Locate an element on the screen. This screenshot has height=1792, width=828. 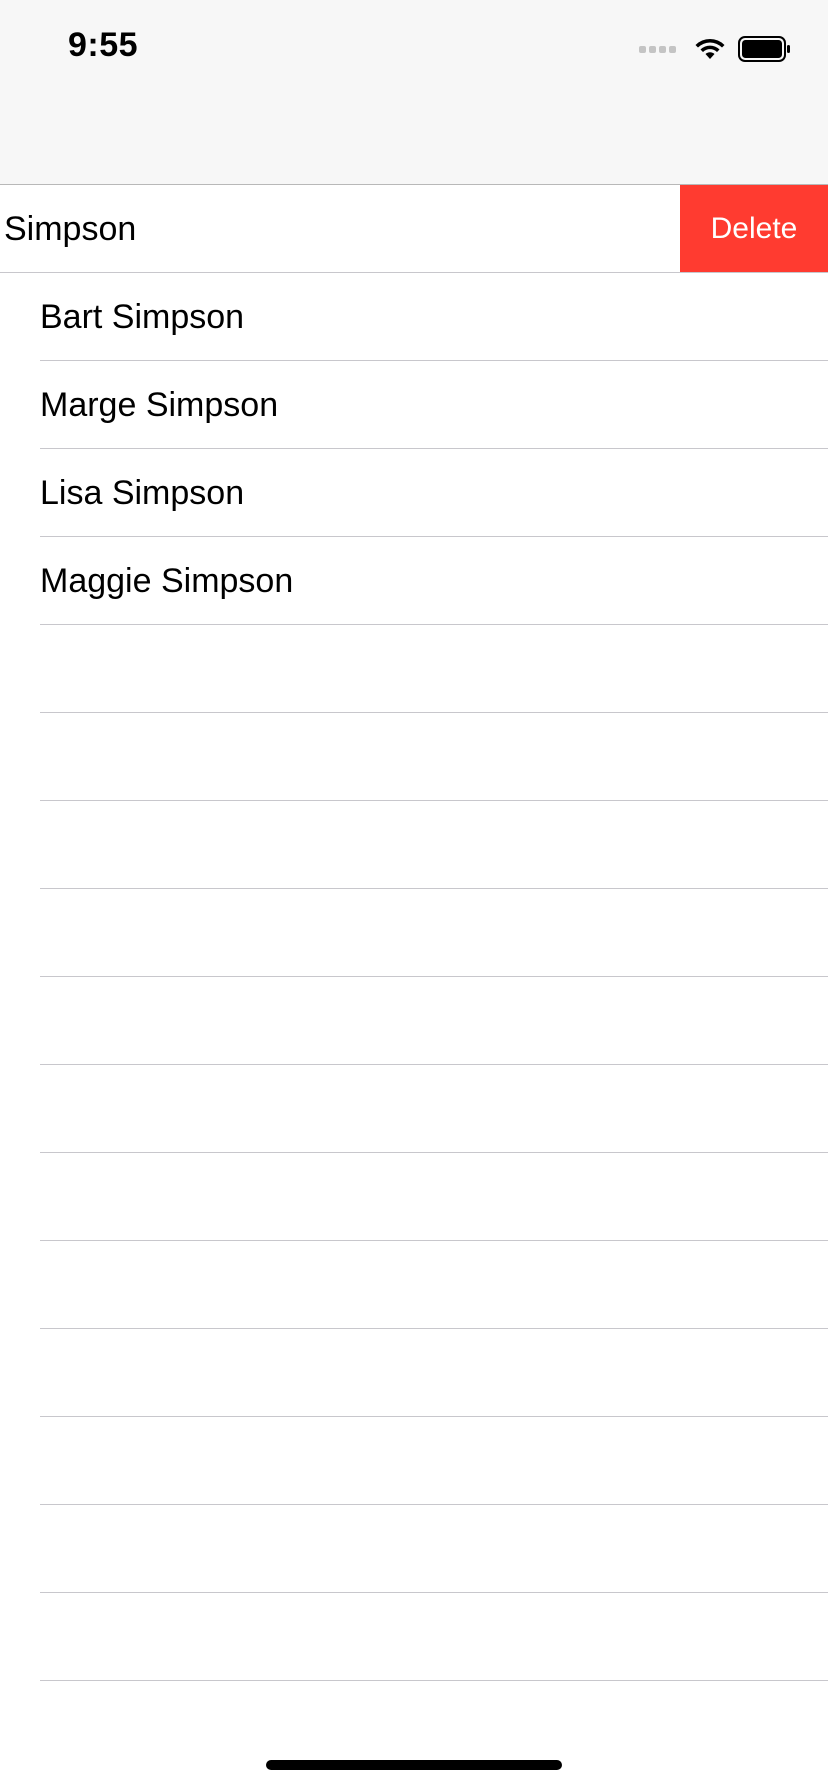
table-row: Lisa Simpson is located at coordinates (414, 493).